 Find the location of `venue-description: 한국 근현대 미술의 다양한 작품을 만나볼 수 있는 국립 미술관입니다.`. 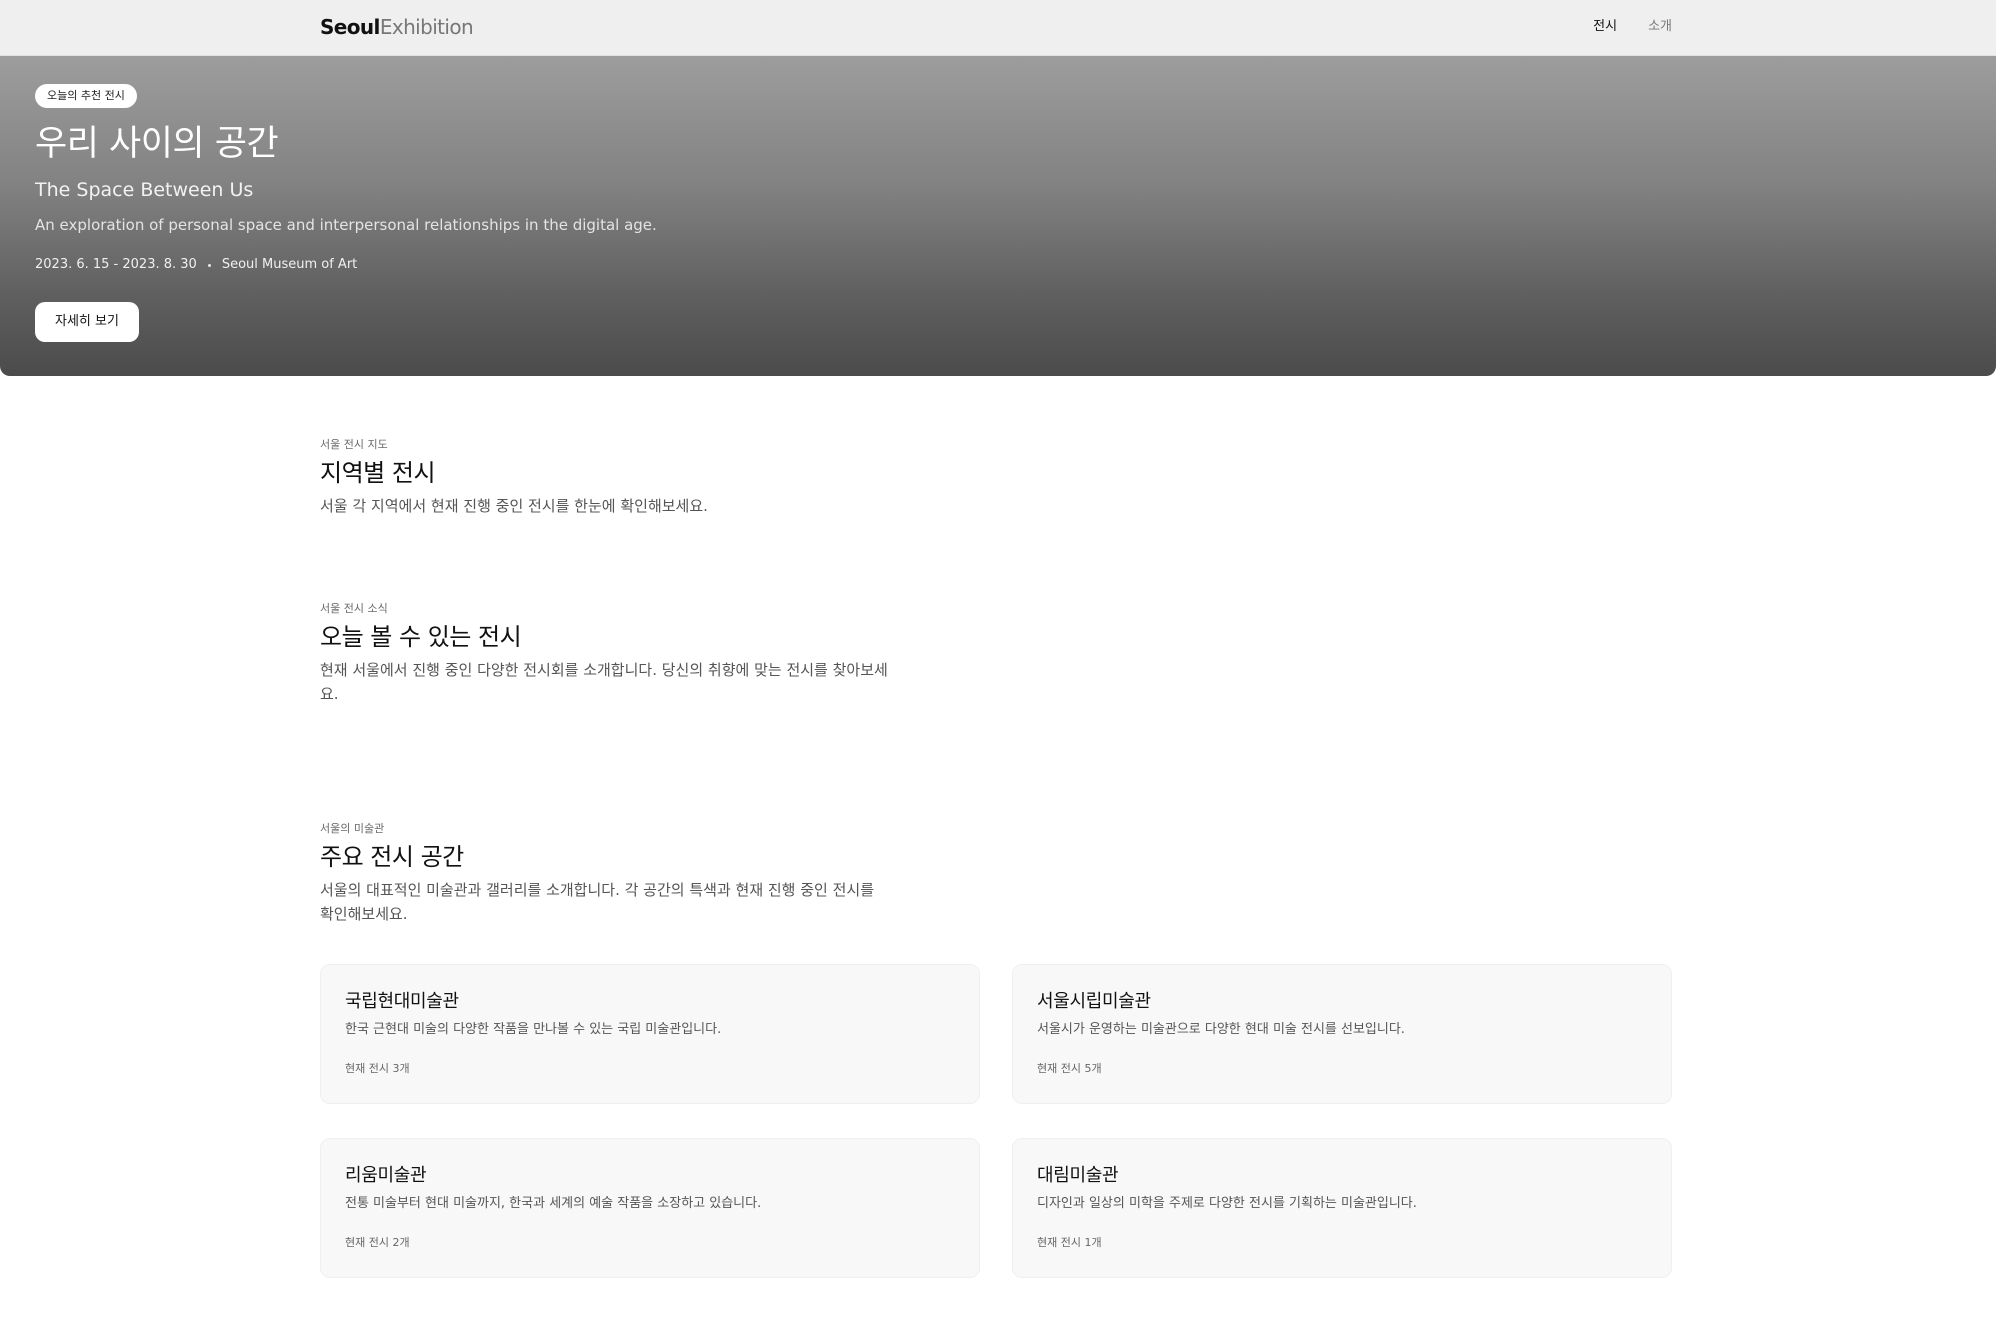

venue-description: 한국 근현대 미술의 다양한 작품을 만나볼 수 있는 국립 미술관입니다. is located at coordinates (533, 1029).